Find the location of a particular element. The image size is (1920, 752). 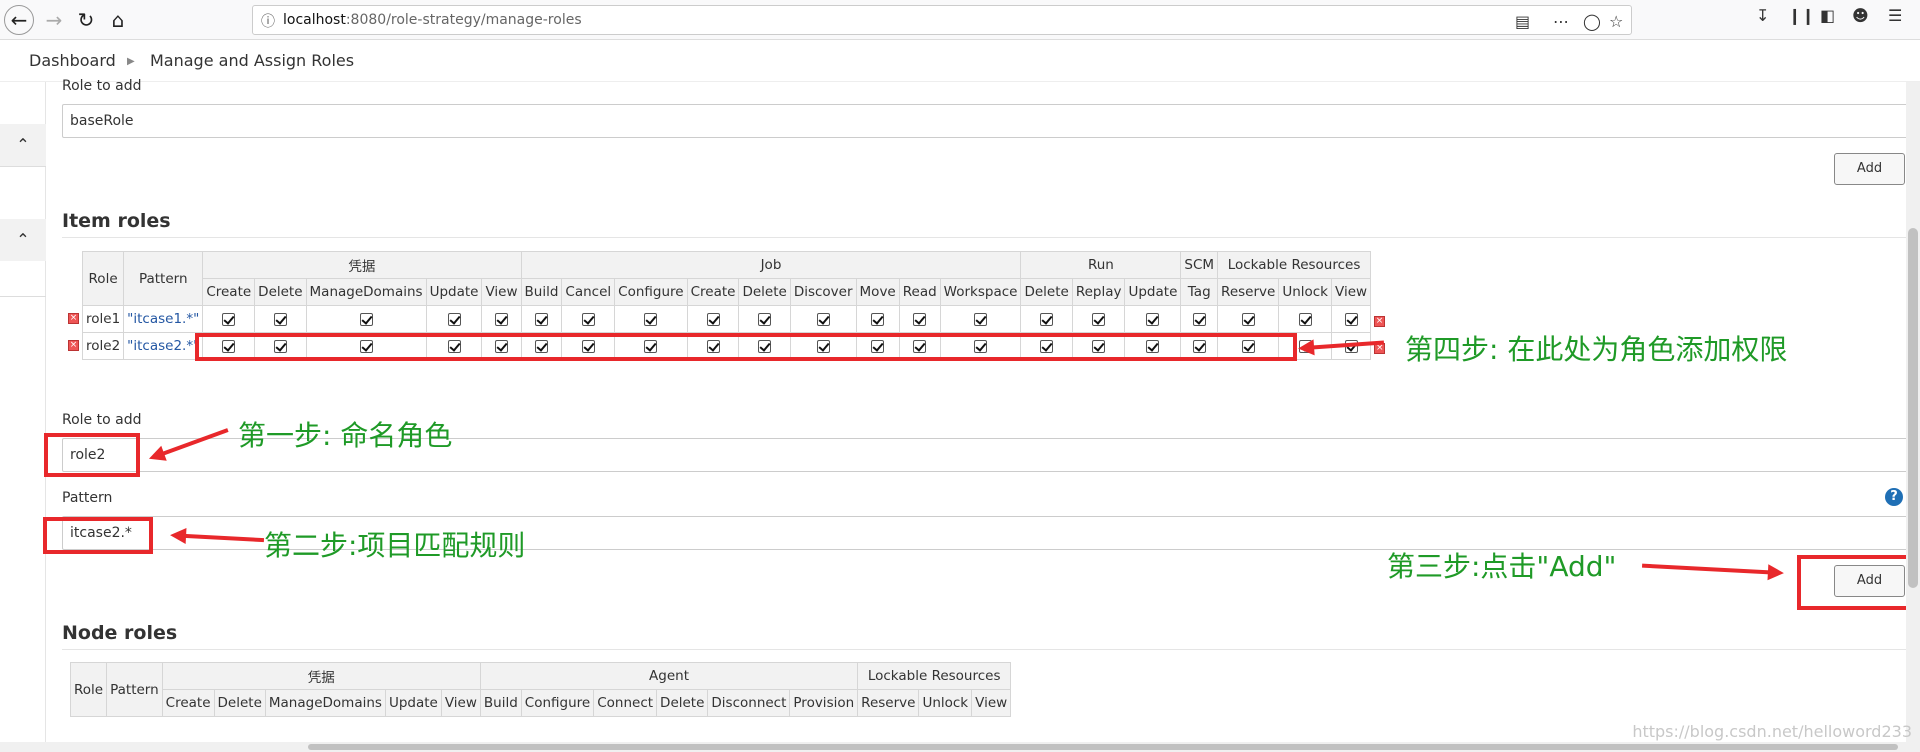

pattern-link: "itcase1.*" is located at coordinates (163, 319).